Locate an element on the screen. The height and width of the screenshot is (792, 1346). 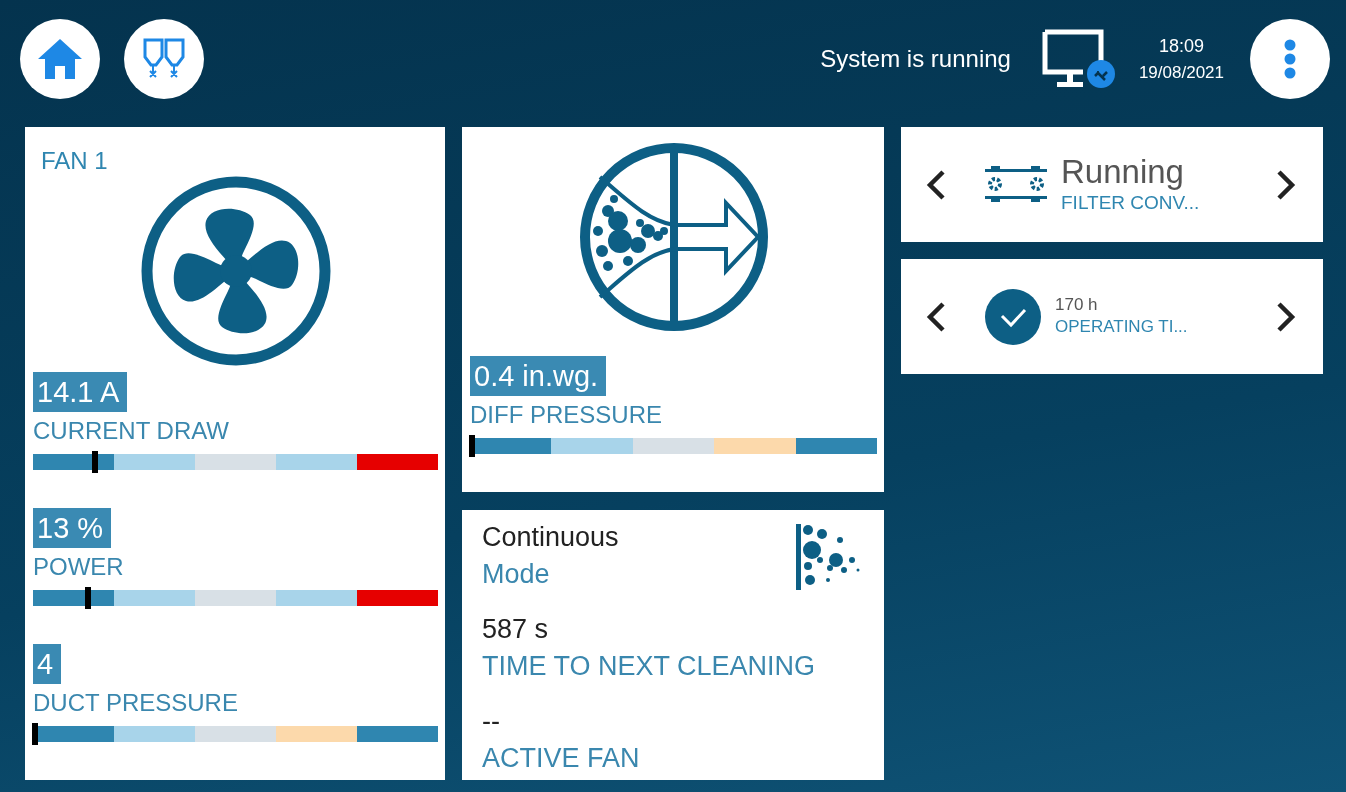
reading-value: 14.1 A is located at coordinates (80, 392).